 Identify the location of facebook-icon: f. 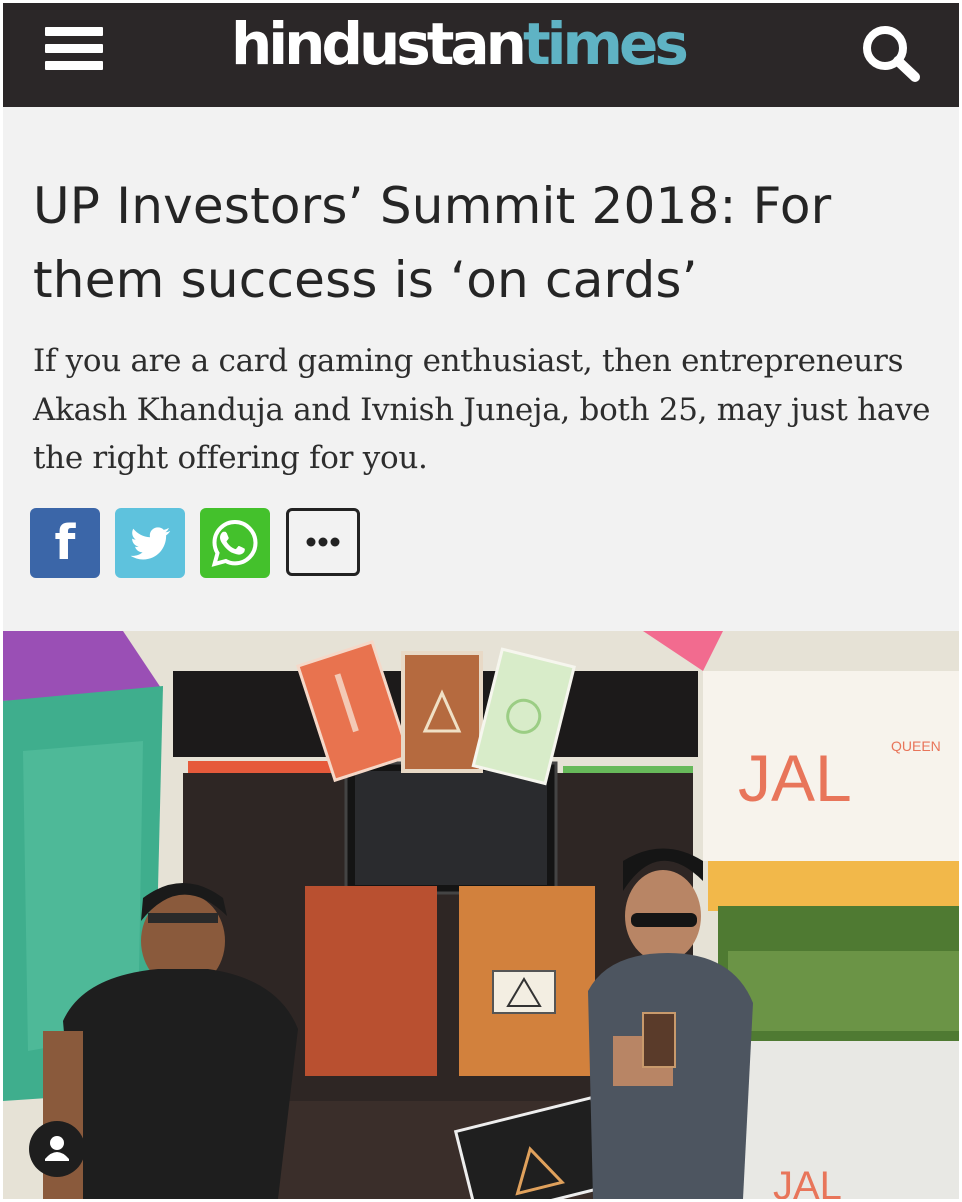
(65, 543).